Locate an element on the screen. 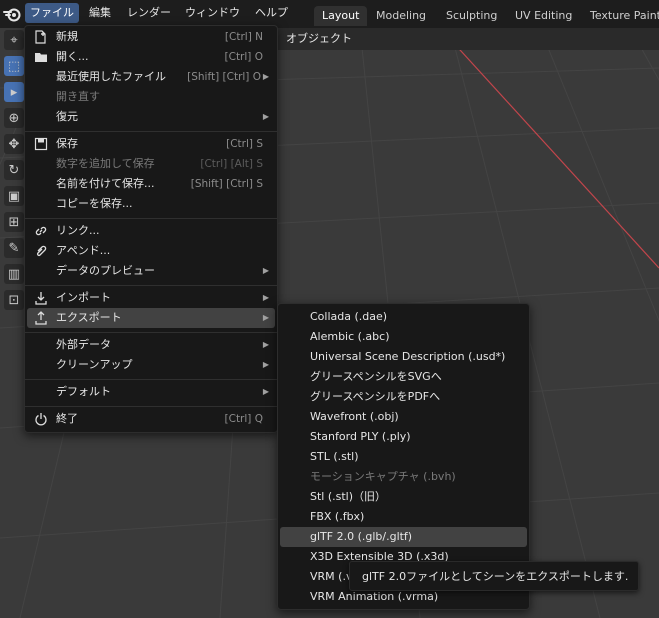  file-external-data: 外部データ ▶ is located at coordinates (151, 345).